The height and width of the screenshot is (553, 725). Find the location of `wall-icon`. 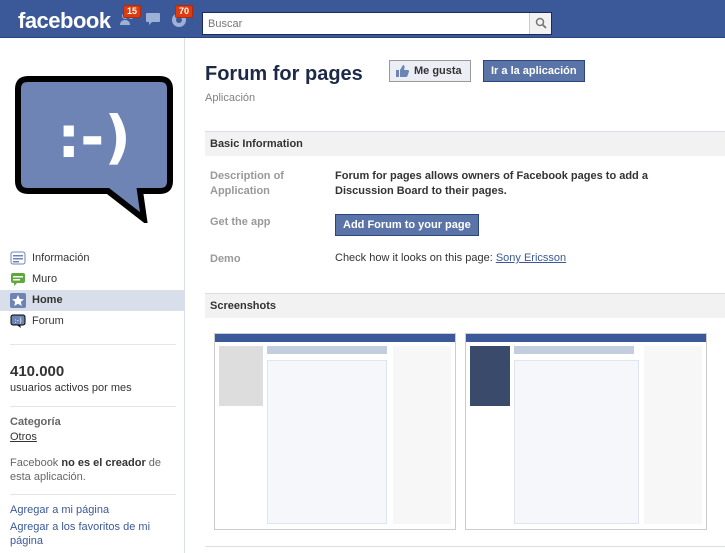

wall-icon is located at coordinates (18, 279).